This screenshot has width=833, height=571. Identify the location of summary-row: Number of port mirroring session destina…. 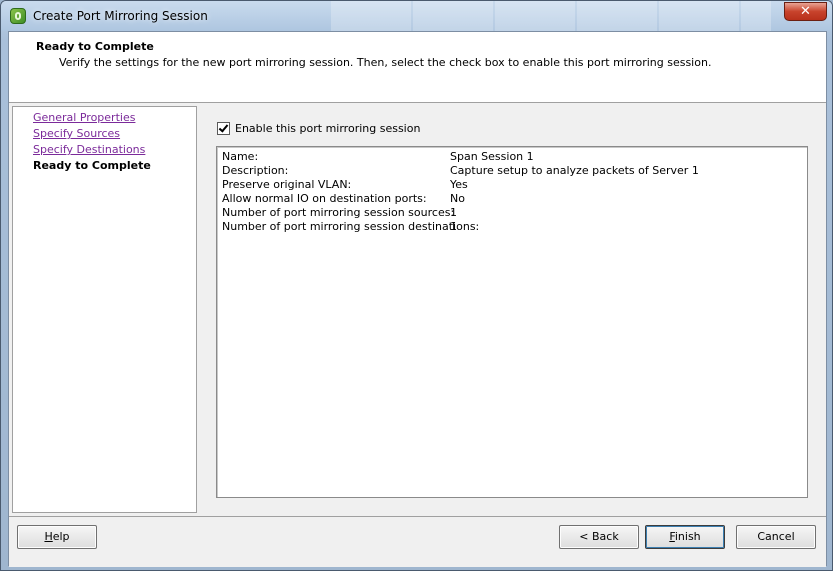
(512, 227).